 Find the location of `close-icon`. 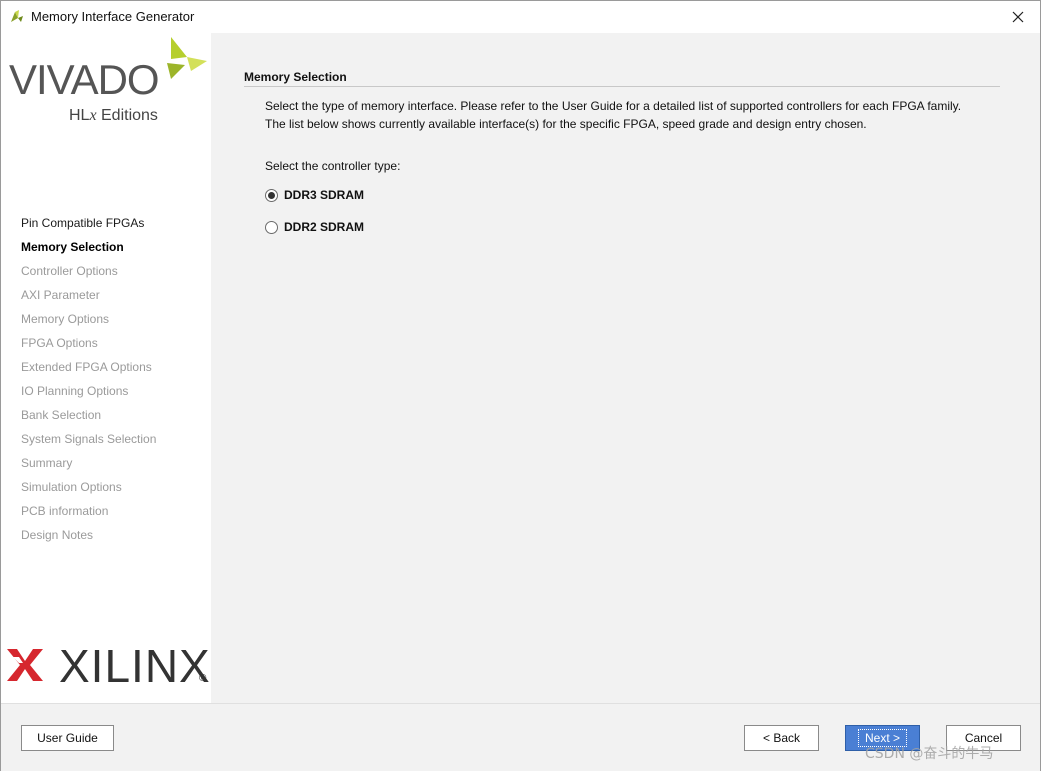

close-icon is located at coordinates (1018, 17).